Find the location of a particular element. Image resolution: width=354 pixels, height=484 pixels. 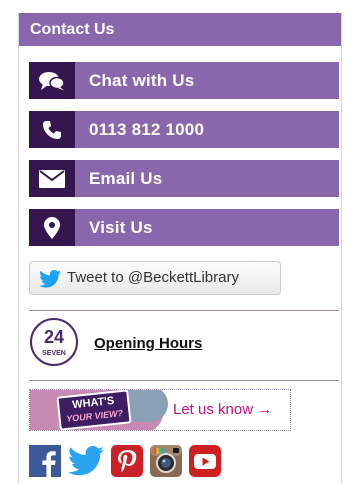

email-button: Email Us is located at coordinates (184, 178).